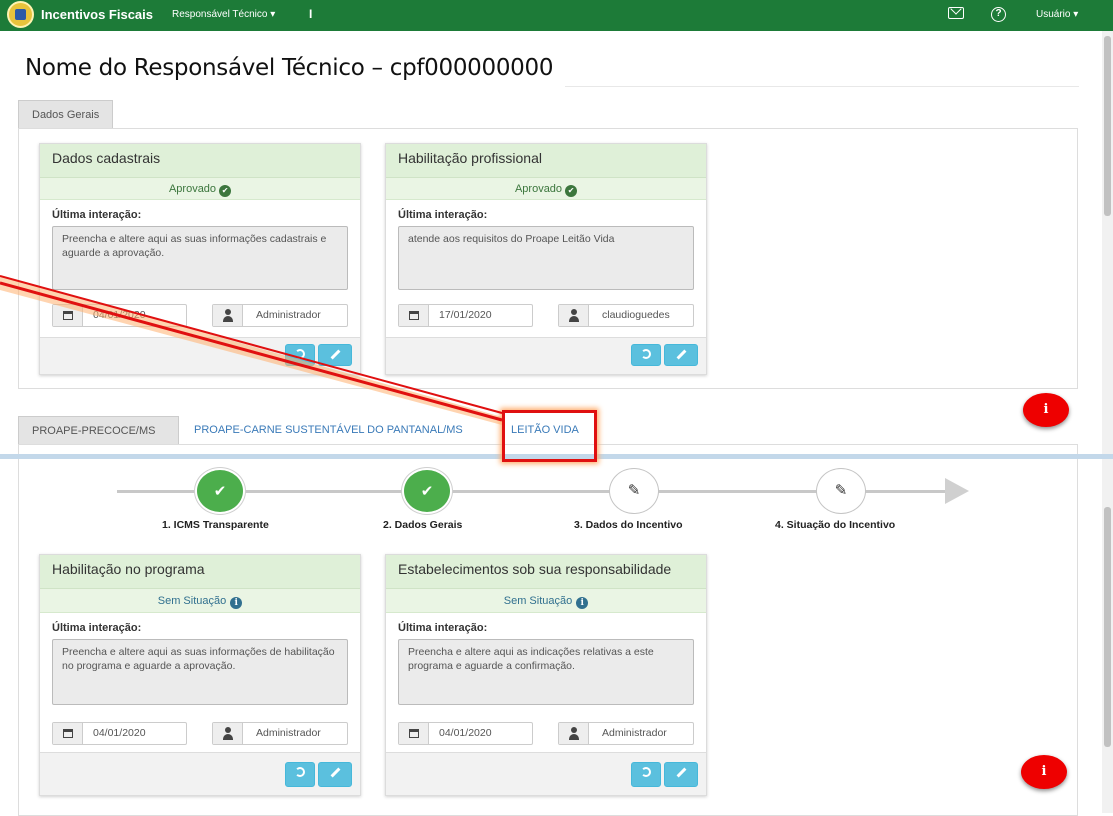 Image resolution: width=1113 pixels, height=816 pixels. Describe the element at coordinates (1057, 14) in the screenshot. I see `user-menu: Usuário ▾` at that location.